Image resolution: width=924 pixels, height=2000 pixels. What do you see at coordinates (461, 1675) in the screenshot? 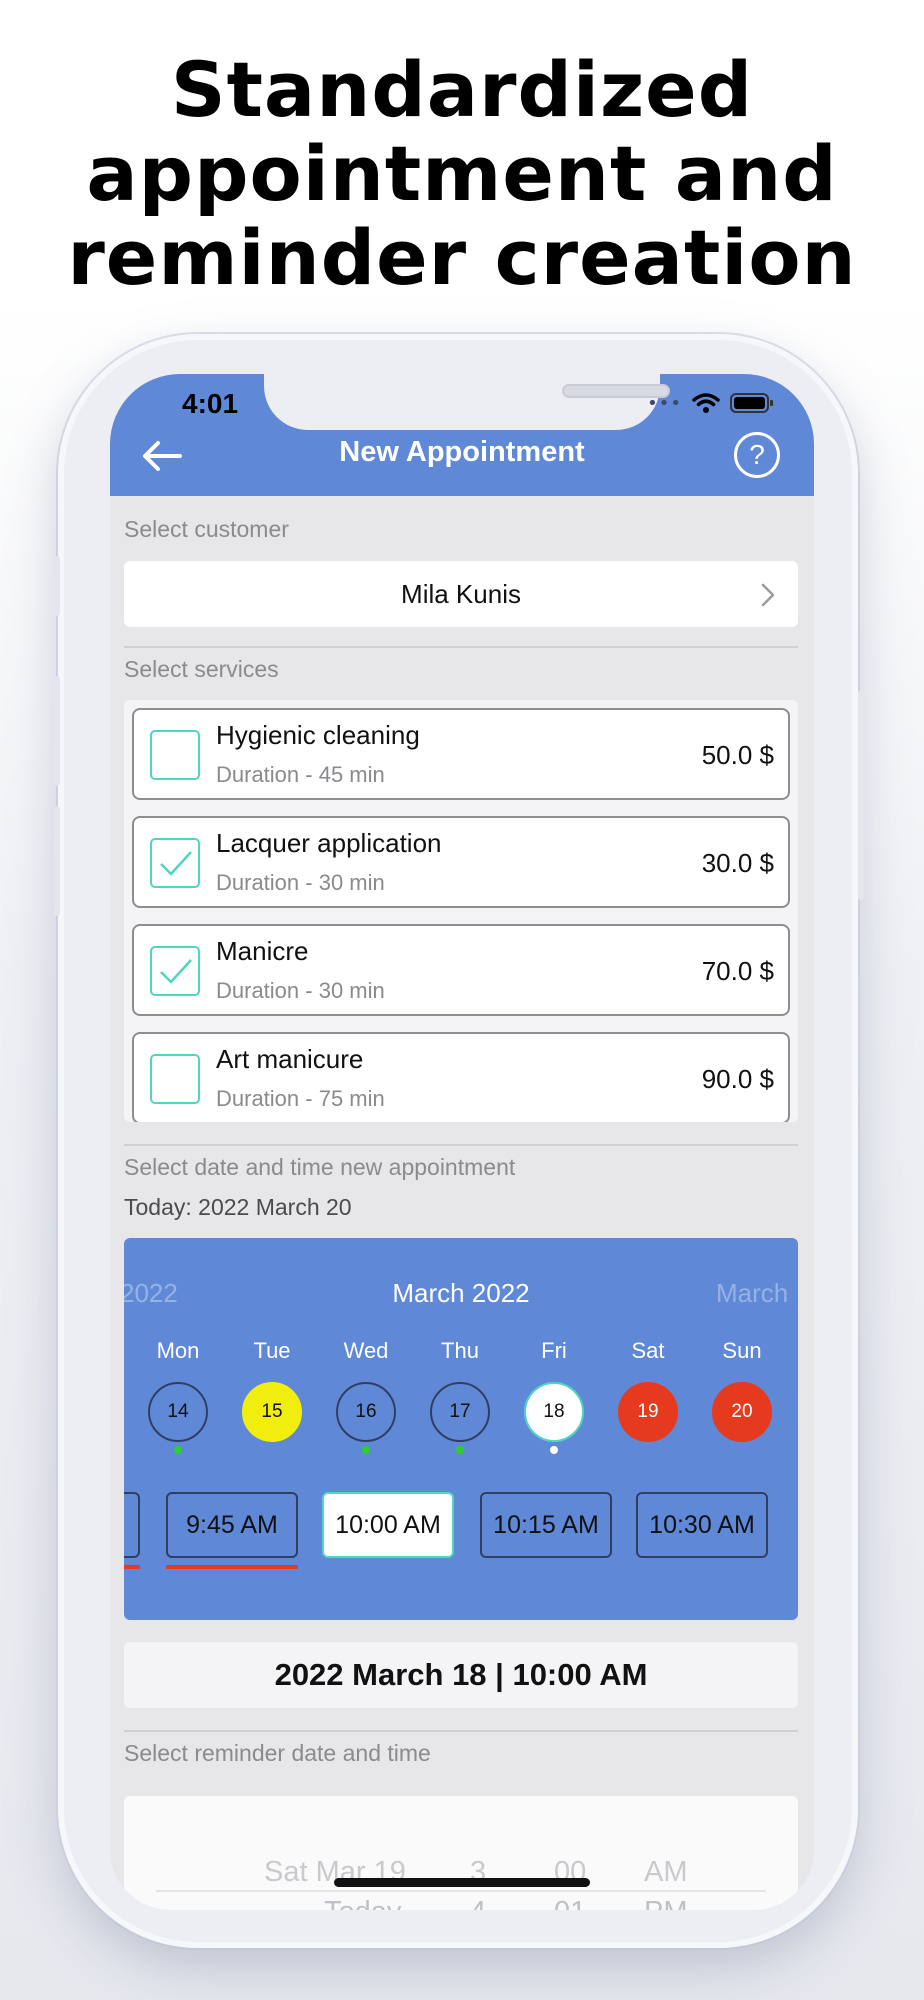
I see `selected-datetime-summary: 2022 March 18 | 10:00 AM` at bounding box center [461, 1675].